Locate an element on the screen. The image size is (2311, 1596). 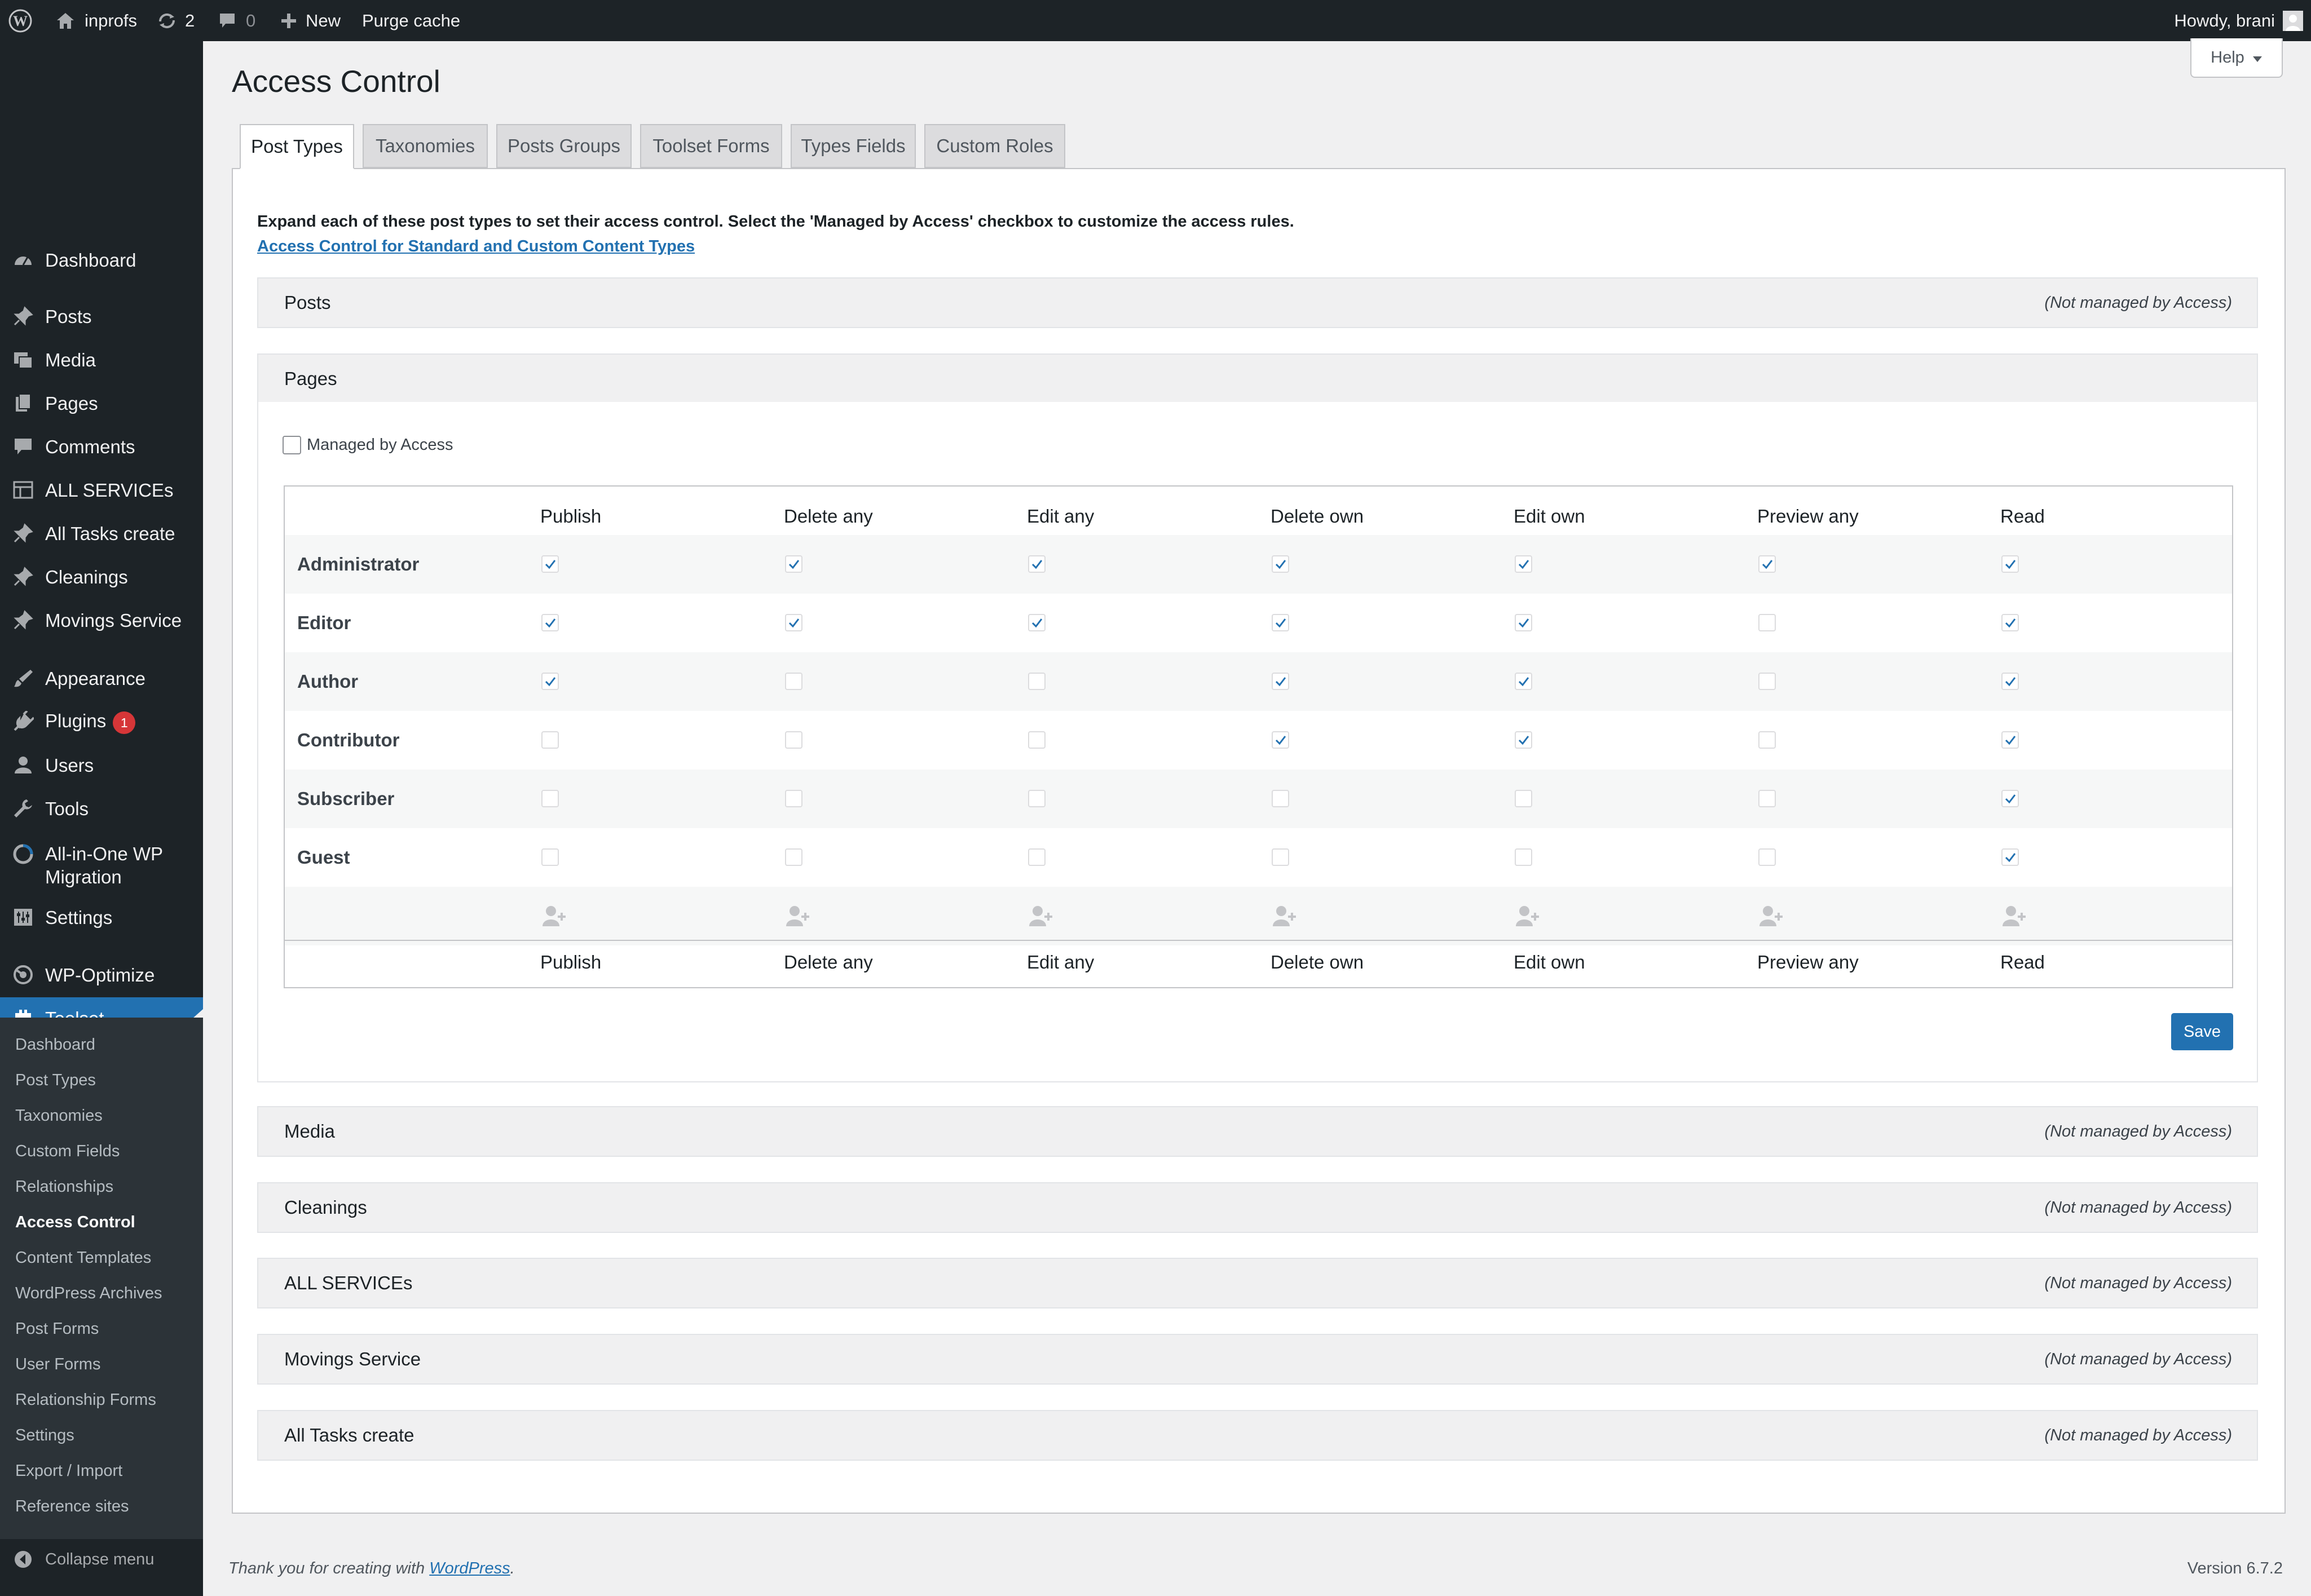
new-content-link: New is located at coordinates (310, 20).